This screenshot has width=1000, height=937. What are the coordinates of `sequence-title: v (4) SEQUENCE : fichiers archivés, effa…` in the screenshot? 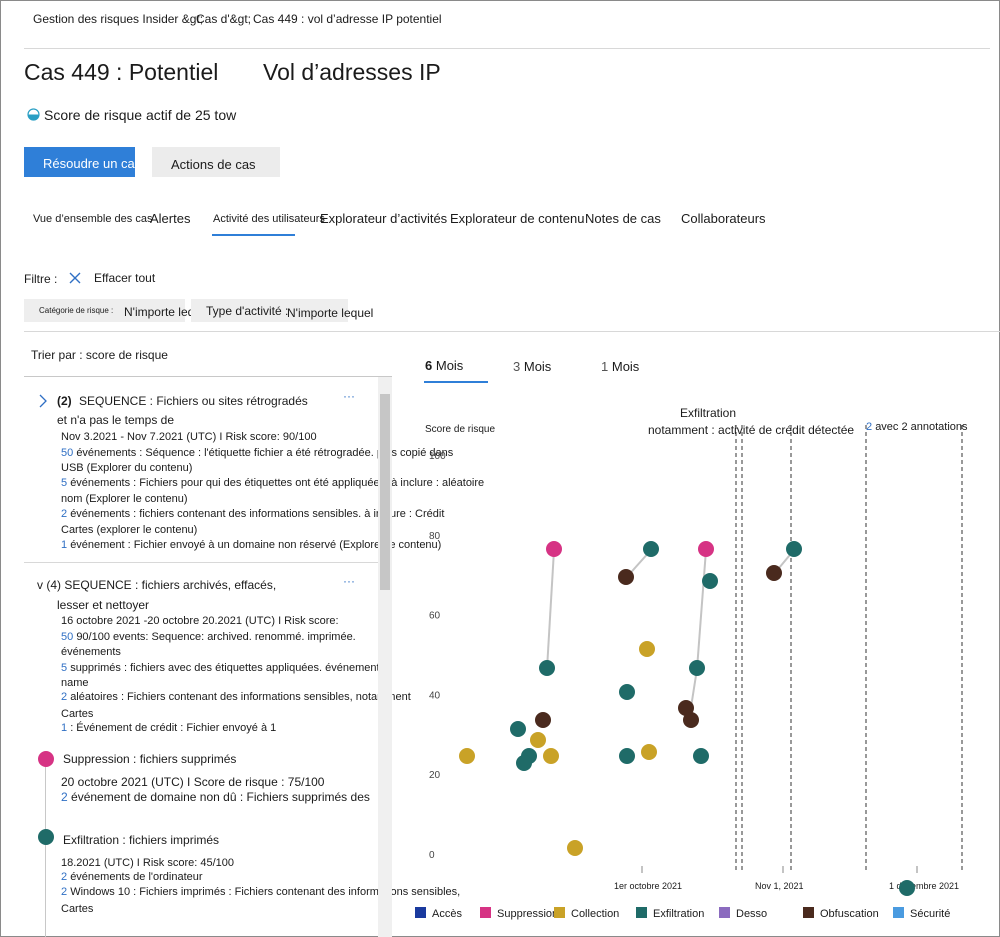 It's located at (156, 585).